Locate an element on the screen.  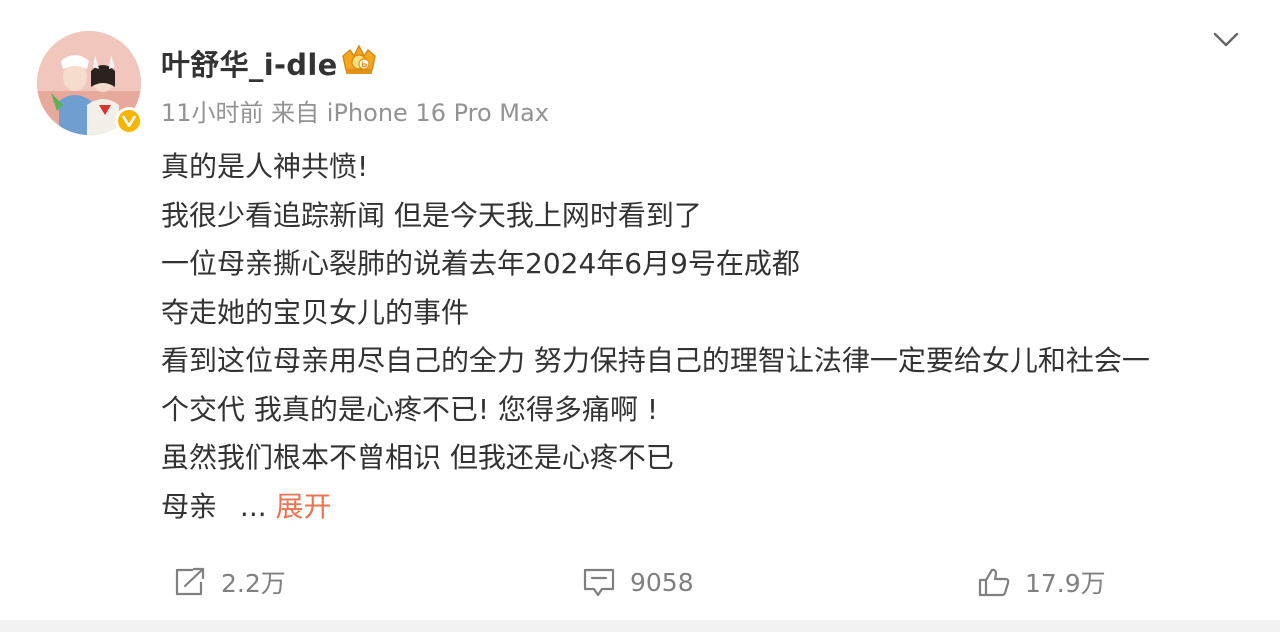
post-line: 真的是人神共愤! is located at coordinates (265, 166).